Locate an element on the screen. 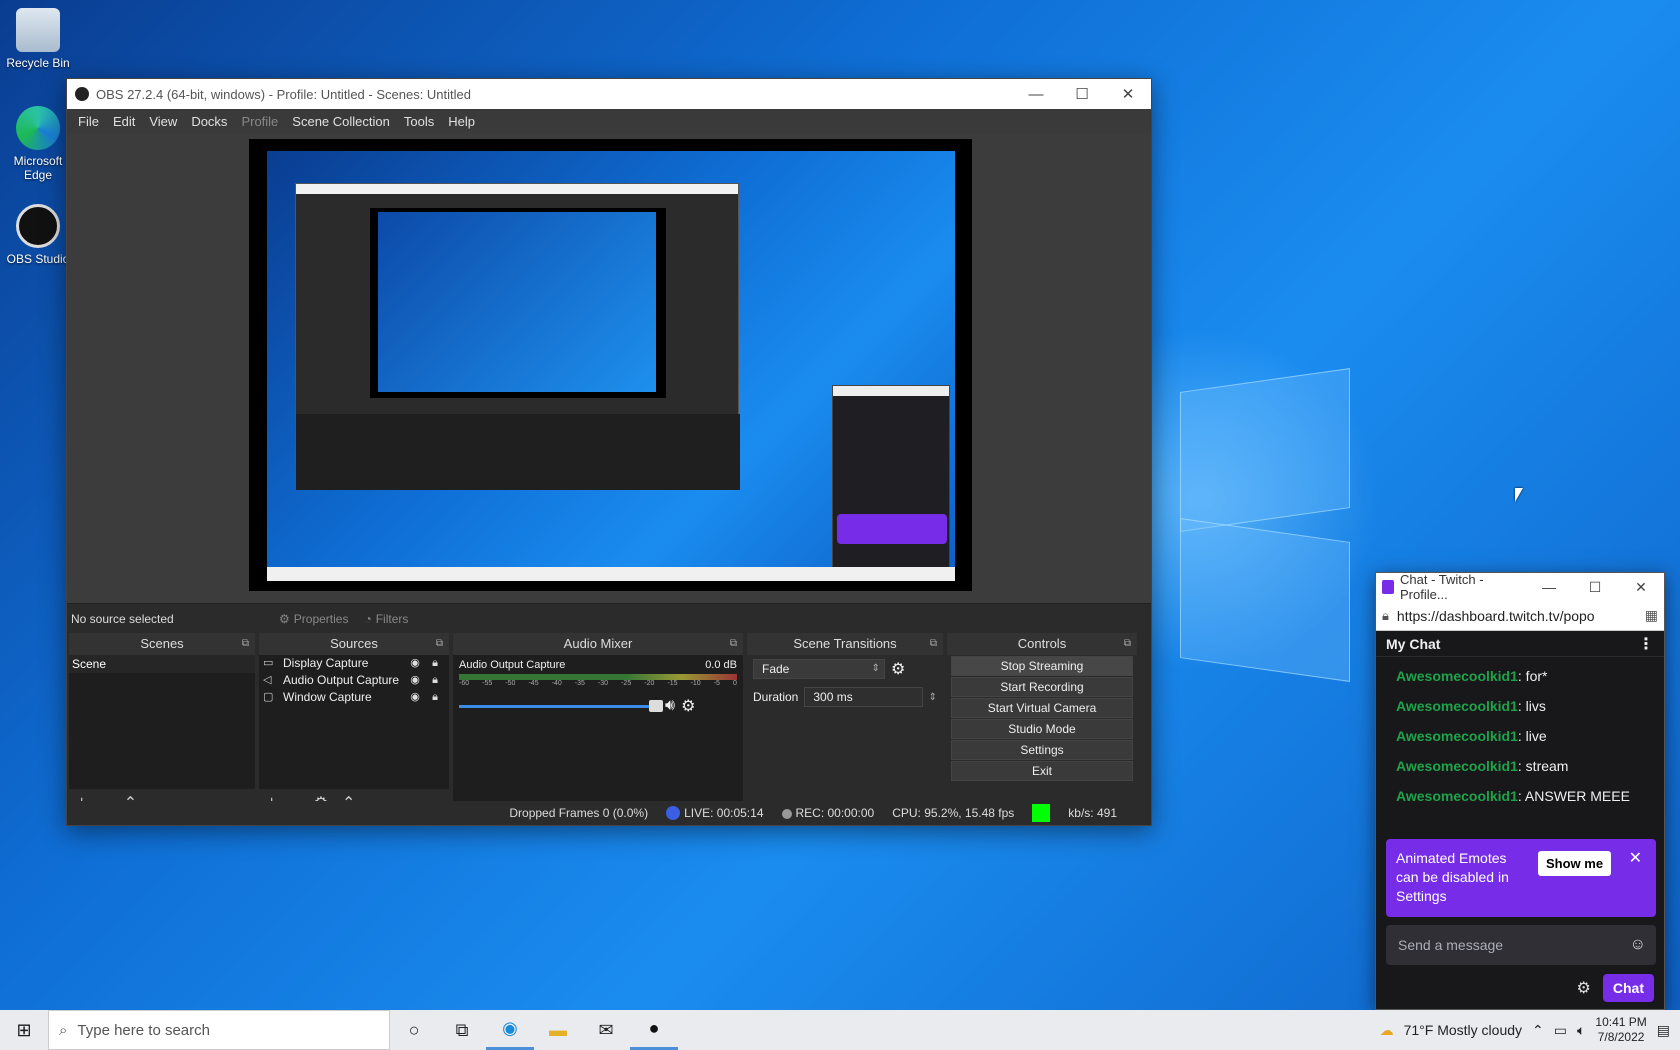  emote-picker-icon: ☺ is located at coordinates (1638, 945).